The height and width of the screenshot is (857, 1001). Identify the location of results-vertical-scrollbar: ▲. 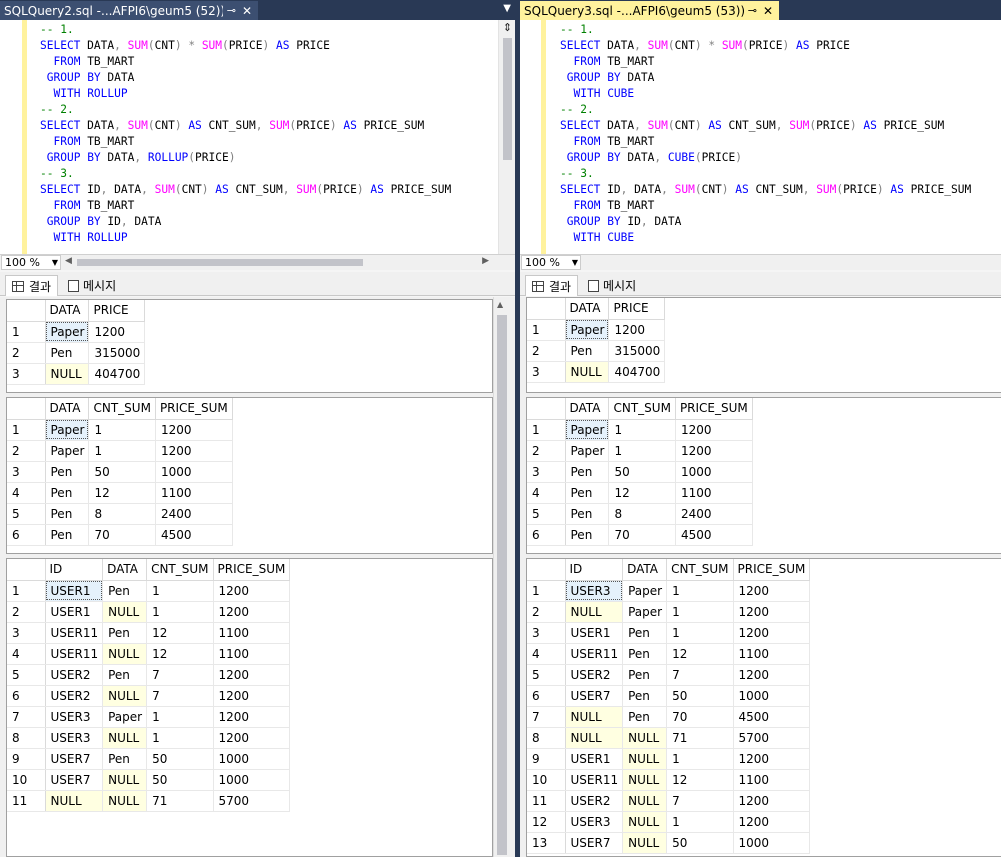
(501, 577).